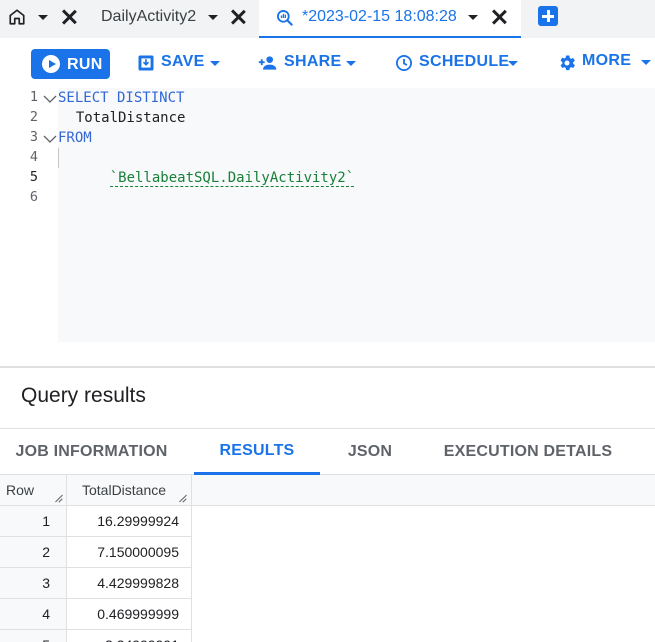 This screenshot has height=642, width=655. I want to click on indent-guide, so click(58, 158).